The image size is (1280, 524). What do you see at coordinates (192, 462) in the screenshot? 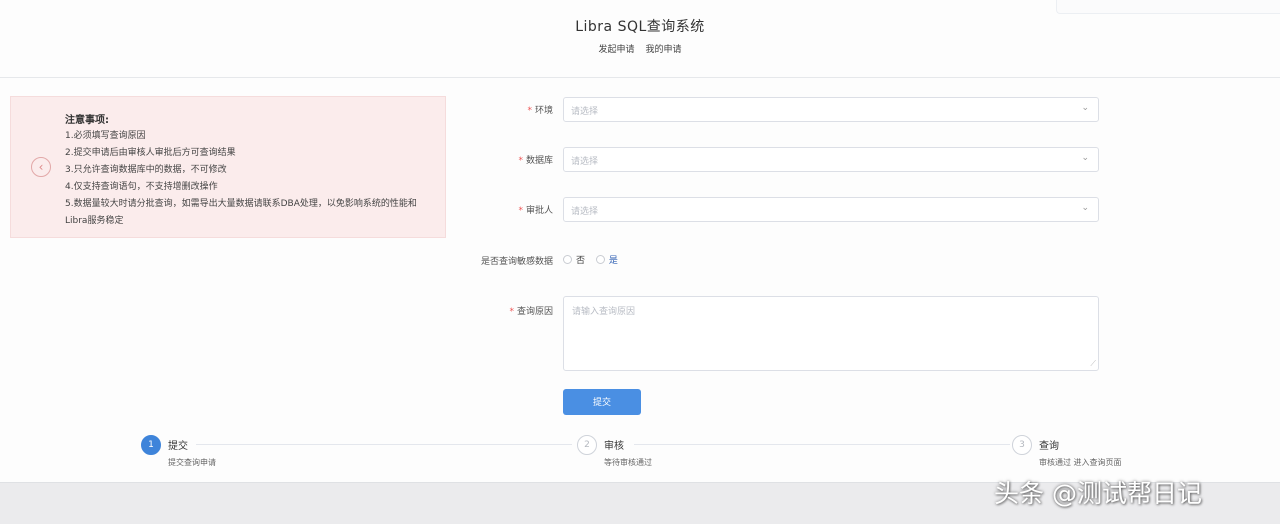
I see `step-1-desc: 提交查询申请` at bounding box center [192, 462].